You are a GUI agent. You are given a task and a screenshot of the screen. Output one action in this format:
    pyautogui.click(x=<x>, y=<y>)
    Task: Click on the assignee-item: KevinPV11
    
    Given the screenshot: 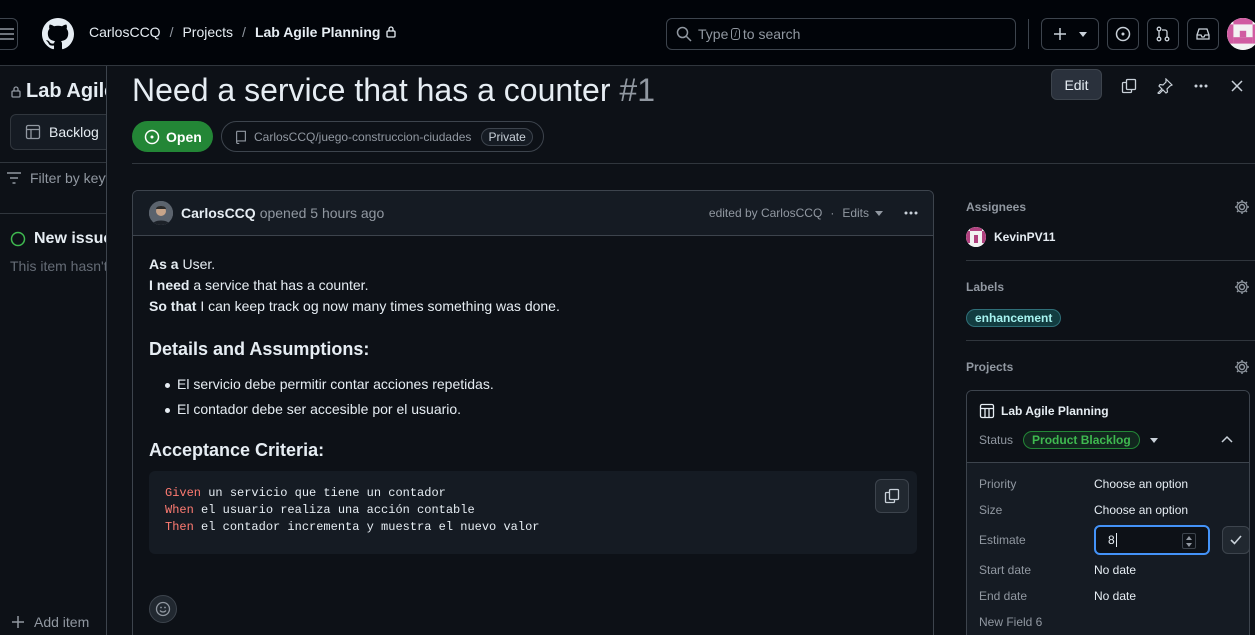 What is the action you would take?
    pyautogui.click(x=1110, y=237)
    